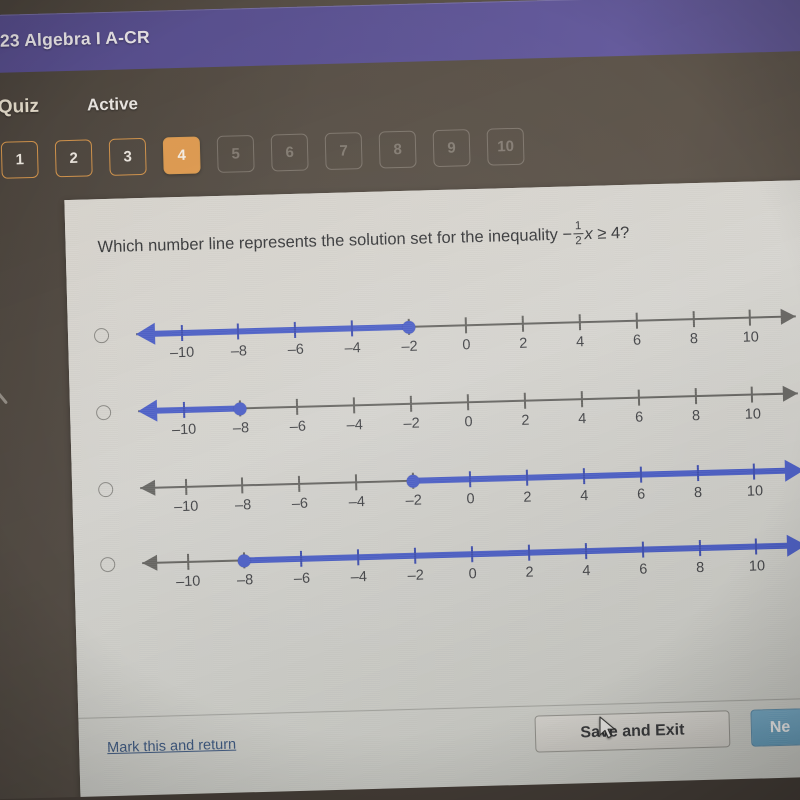 This screenshot has width=800, height=800. What do you see at coordinates (101, 335) in the screenshot?
I see `radio-option-a` at bounding box center [101, 335].